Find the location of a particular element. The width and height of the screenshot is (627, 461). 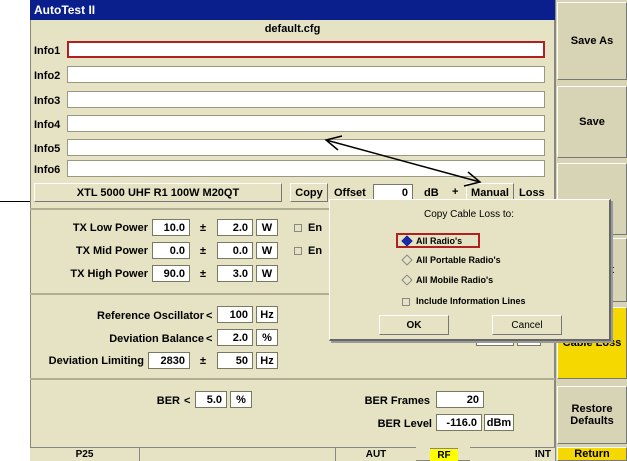

save-button: Save is located at coordinates (592, 122).